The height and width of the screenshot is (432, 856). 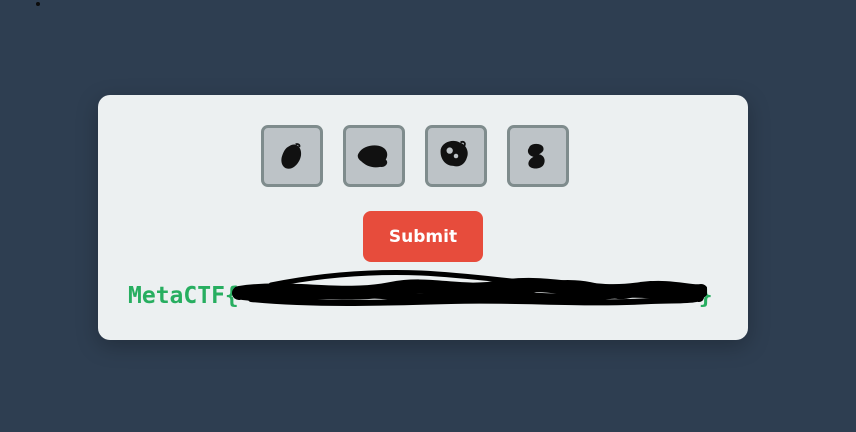 I want to click on flag-redacted, so click(x=469, y=290).